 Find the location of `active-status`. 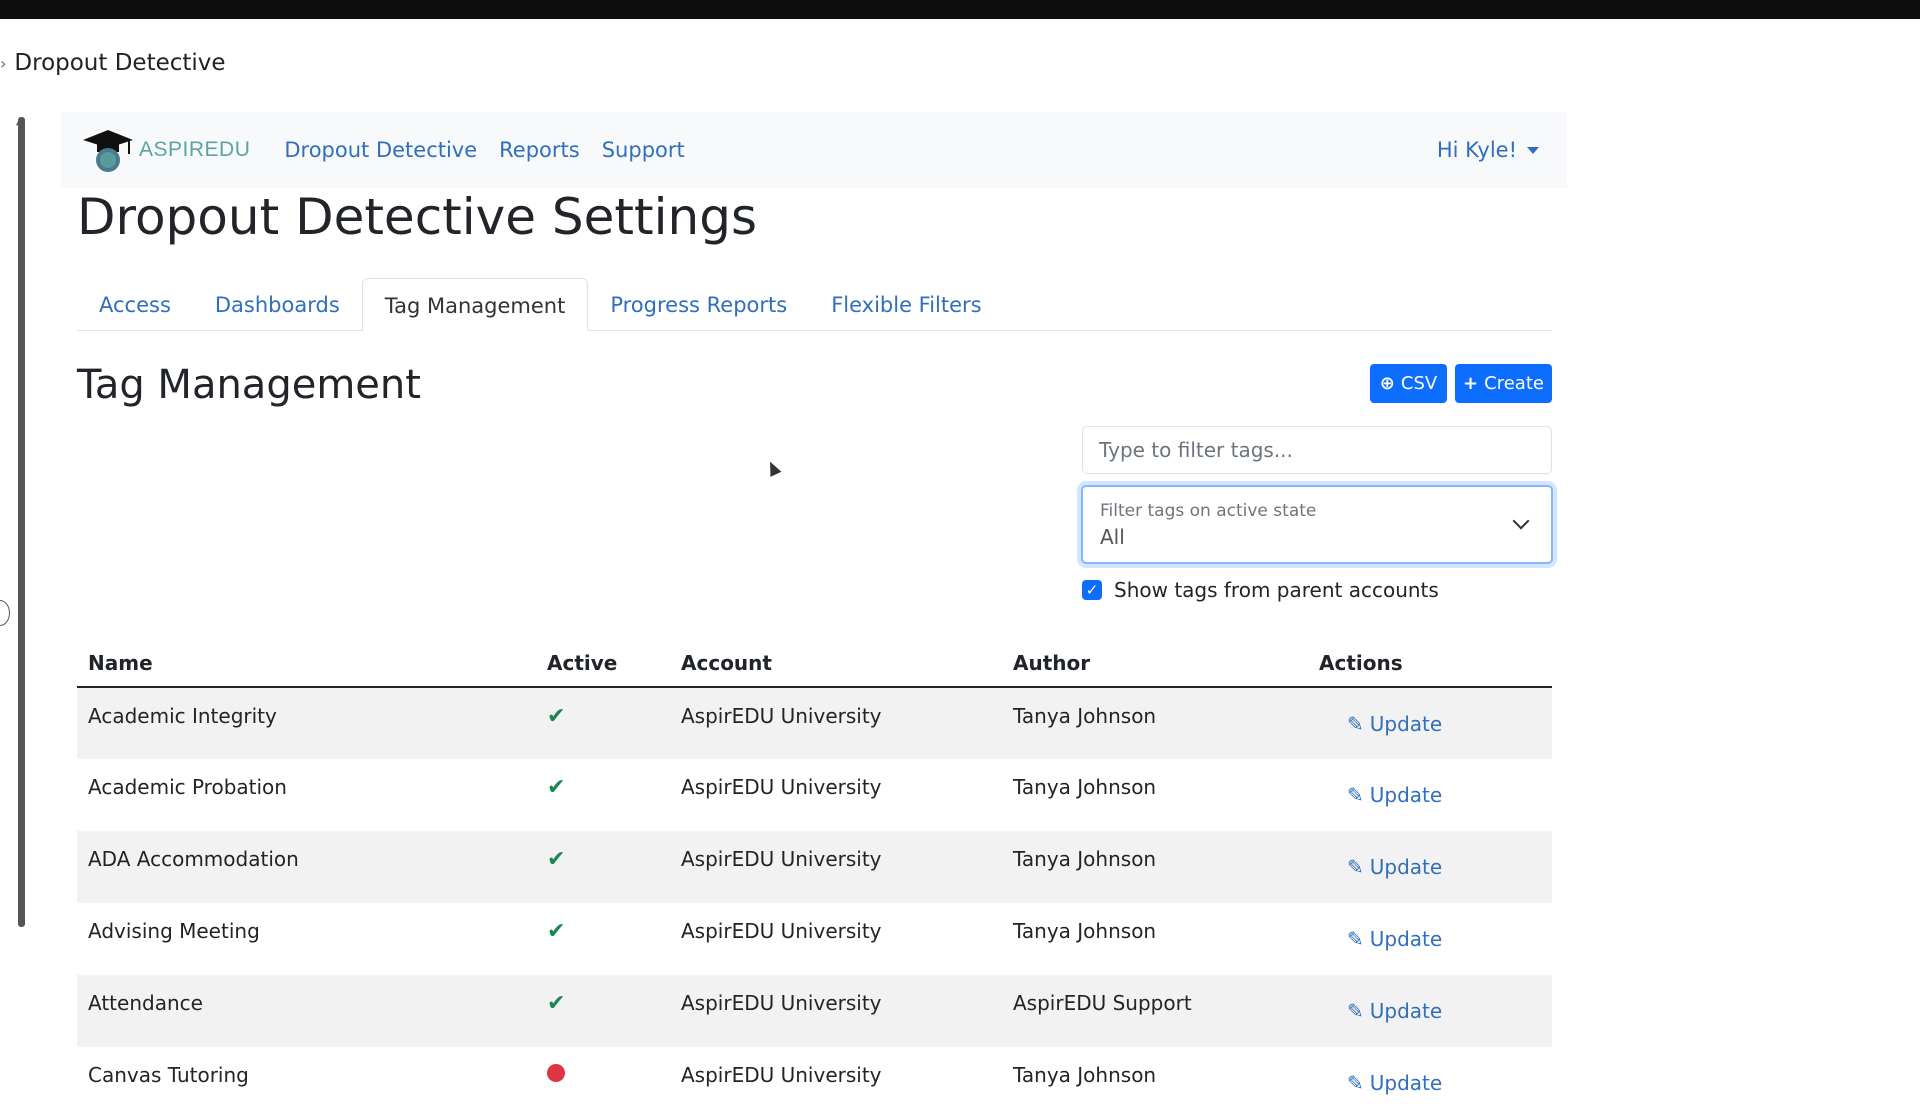

active-status is located at coordinates (603, 1083).